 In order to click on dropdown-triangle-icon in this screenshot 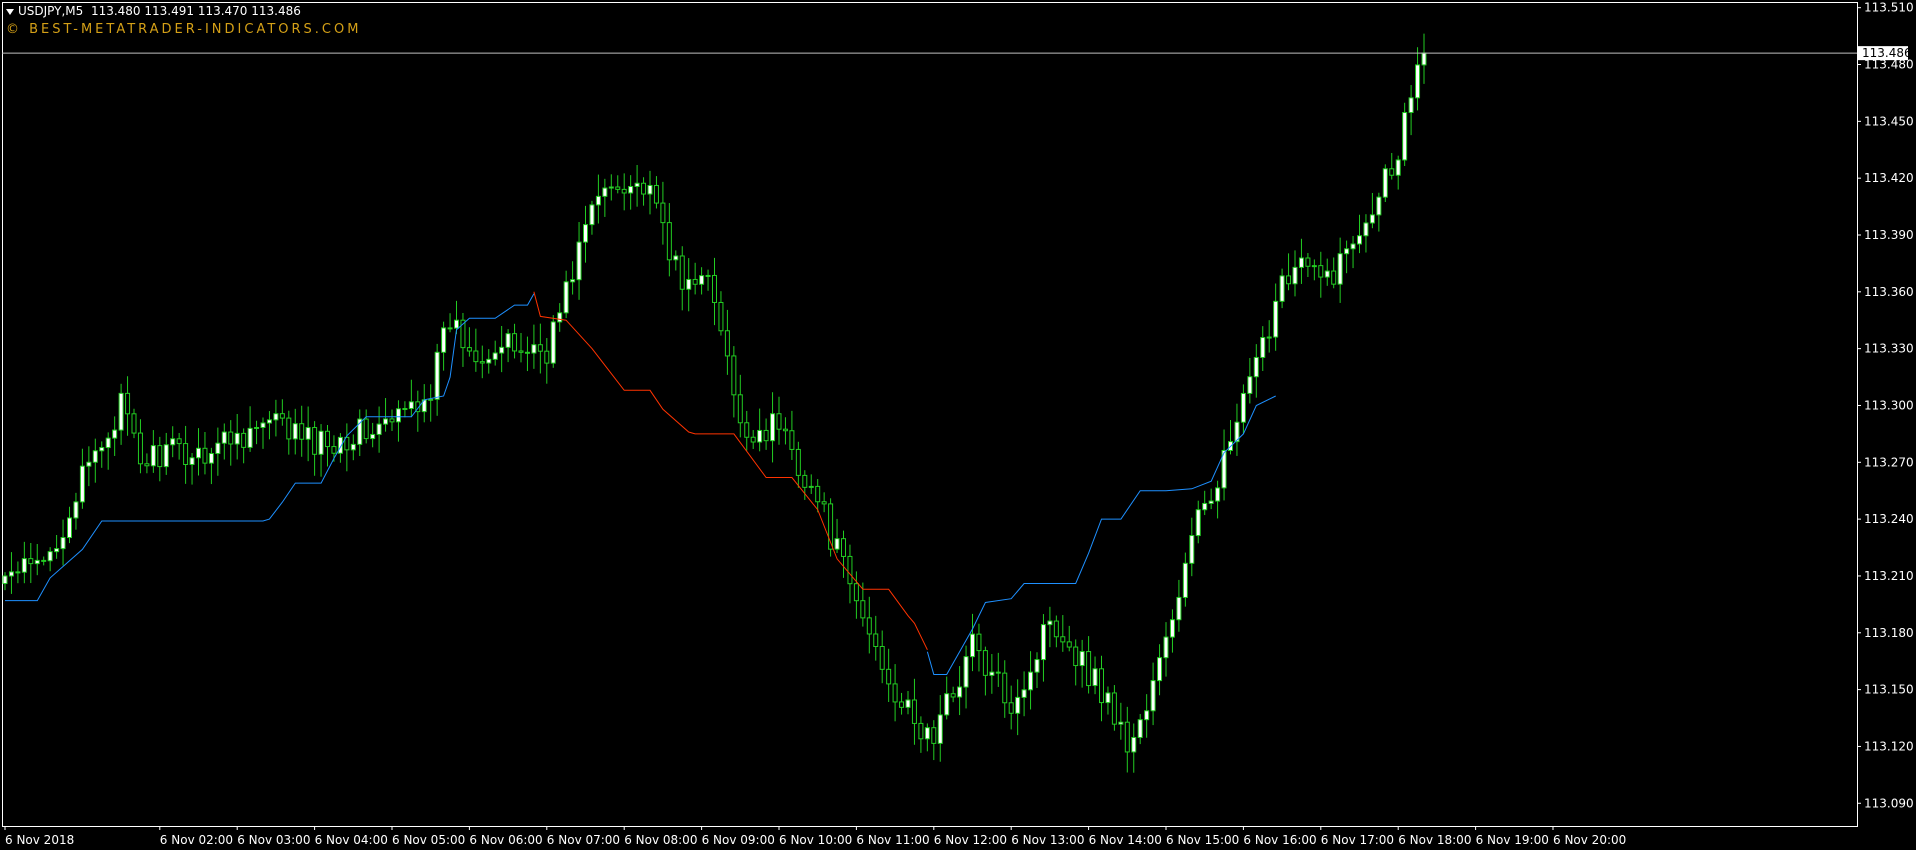, I will do `click(10, 11)`.